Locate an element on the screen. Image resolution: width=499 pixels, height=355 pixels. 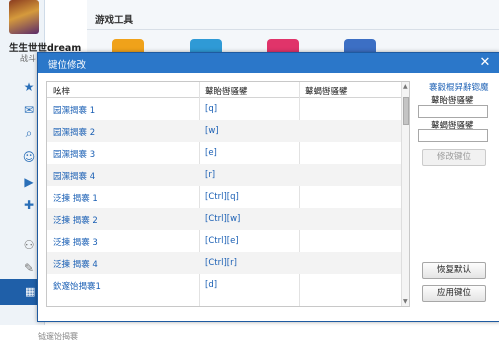
divider is located at coordinates (293, 29).